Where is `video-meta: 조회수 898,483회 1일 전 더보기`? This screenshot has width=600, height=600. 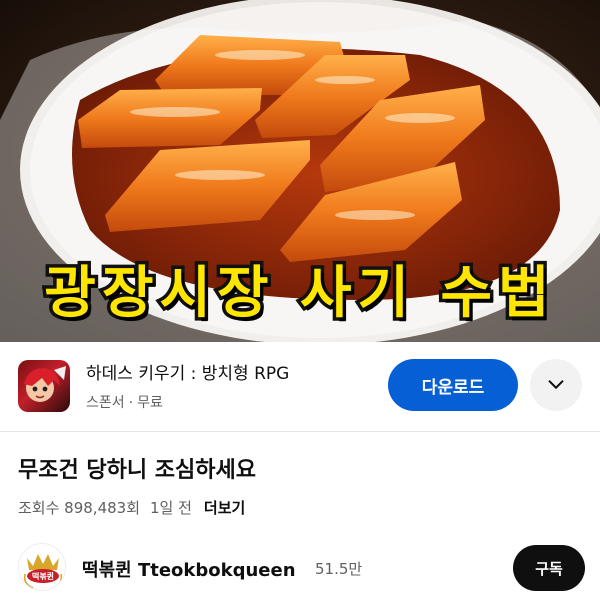 video-meta: 조회수 898,483회 1일 전 더보기 is located at coordinates (136, 507).